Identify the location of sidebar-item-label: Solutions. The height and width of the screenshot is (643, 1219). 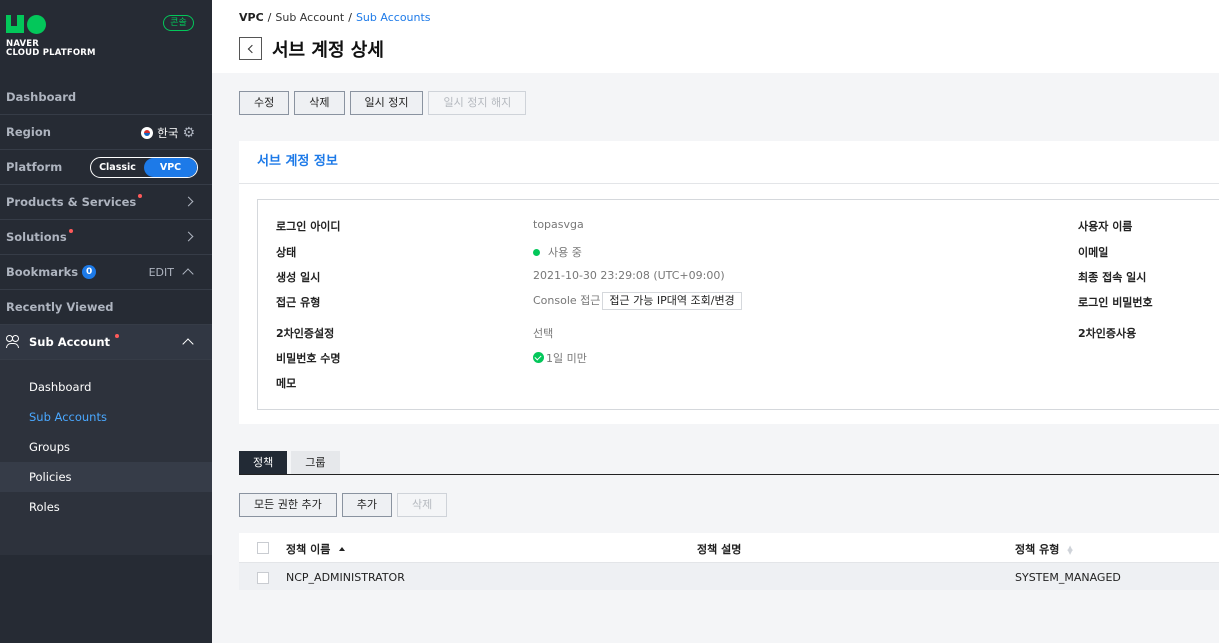
(36, 237).